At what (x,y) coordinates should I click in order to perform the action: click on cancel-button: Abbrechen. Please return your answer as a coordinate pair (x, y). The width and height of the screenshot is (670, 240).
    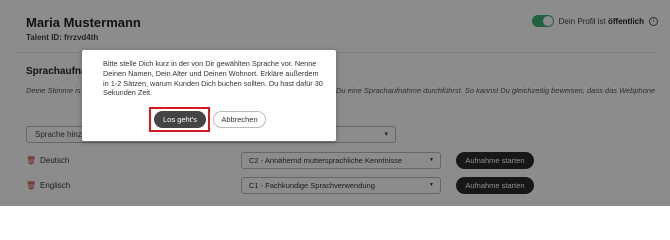
    Looking at the image, I should click on (239, 119).